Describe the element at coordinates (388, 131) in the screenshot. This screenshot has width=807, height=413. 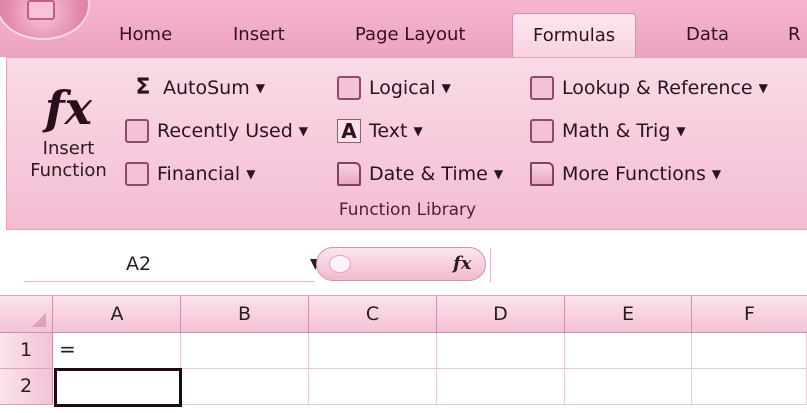
I see `text-label: Text` at that location.